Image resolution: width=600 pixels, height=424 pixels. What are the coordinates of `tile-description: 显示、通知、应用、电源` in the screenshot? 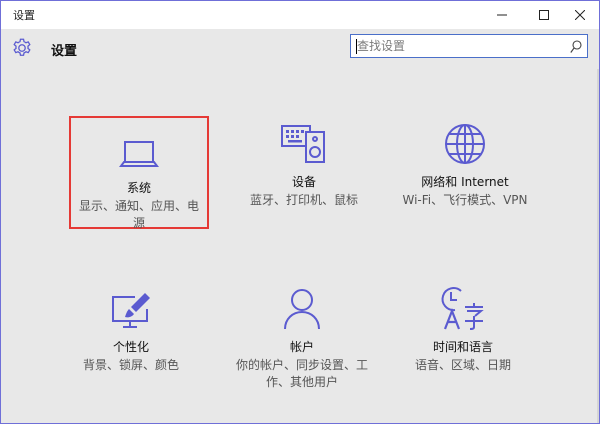 It's located at (138, 214).